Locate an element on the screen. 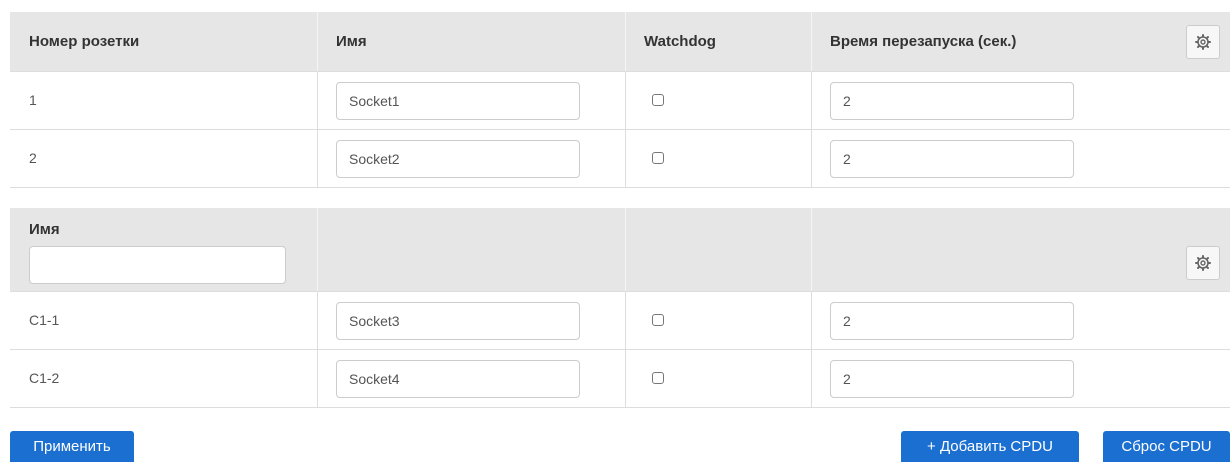 This screenshot has height=462, width=1230. socket-number: C1-2 is located at coordinates (44, 378).